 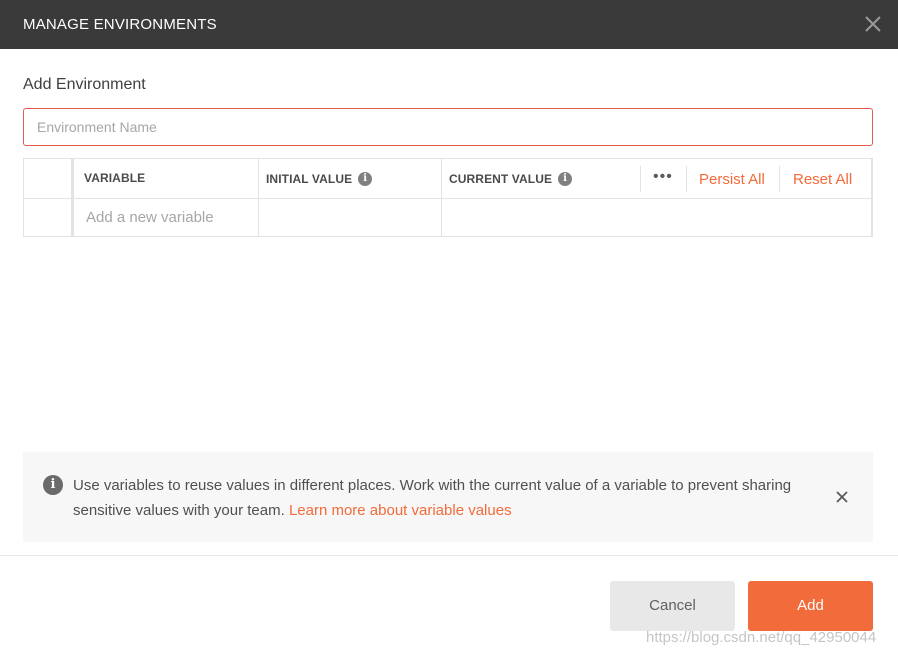 What do you see at coordinates (448, 127) in the screenshot?
I see `environment-name-input` at bounding box center [448, 127].